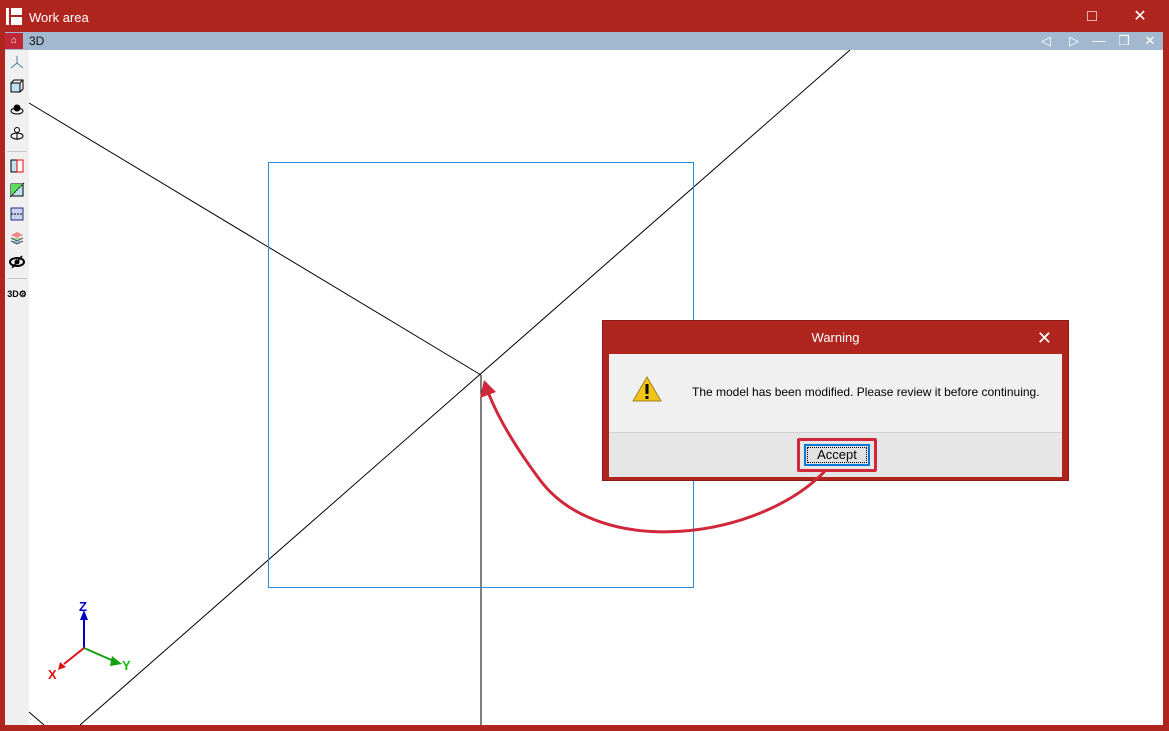 Image resolution: width=1169 pixels, height=731 pixels. Describe the element at coordinates (17, 294) in the screenshot. I see `3d-settings-icon: 3D⚙` at that location.